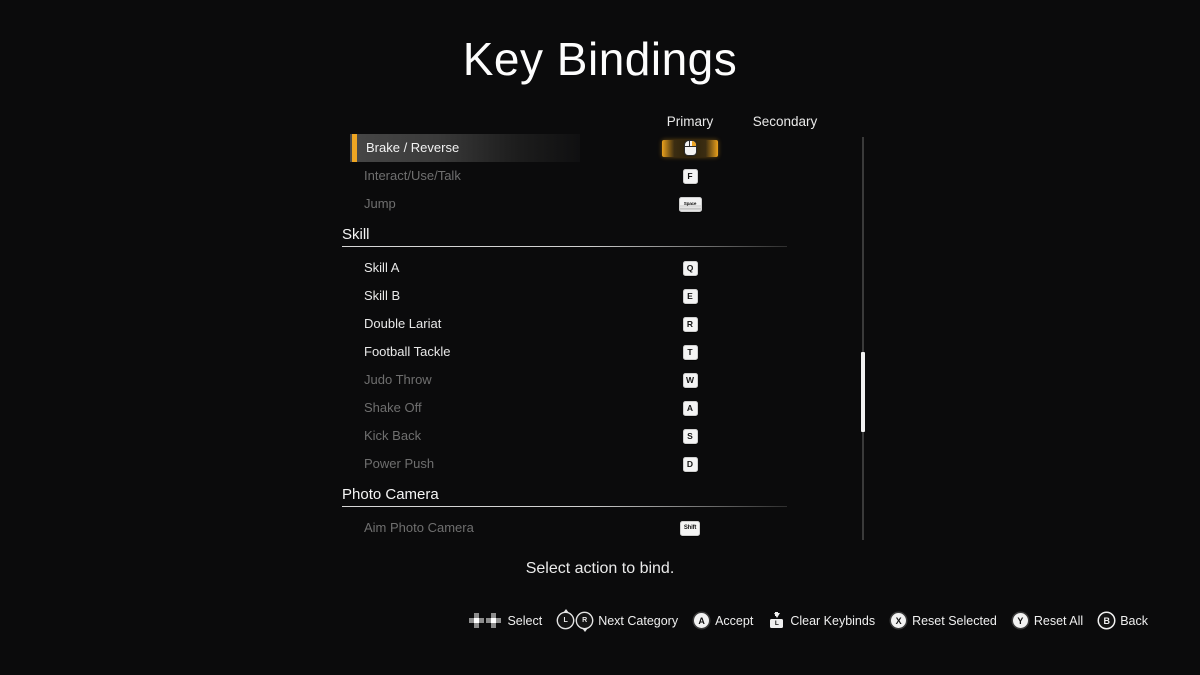 This screenshot has width=1200, height=675. I want to click on binding-row: Jump Space, so click(604, 204).